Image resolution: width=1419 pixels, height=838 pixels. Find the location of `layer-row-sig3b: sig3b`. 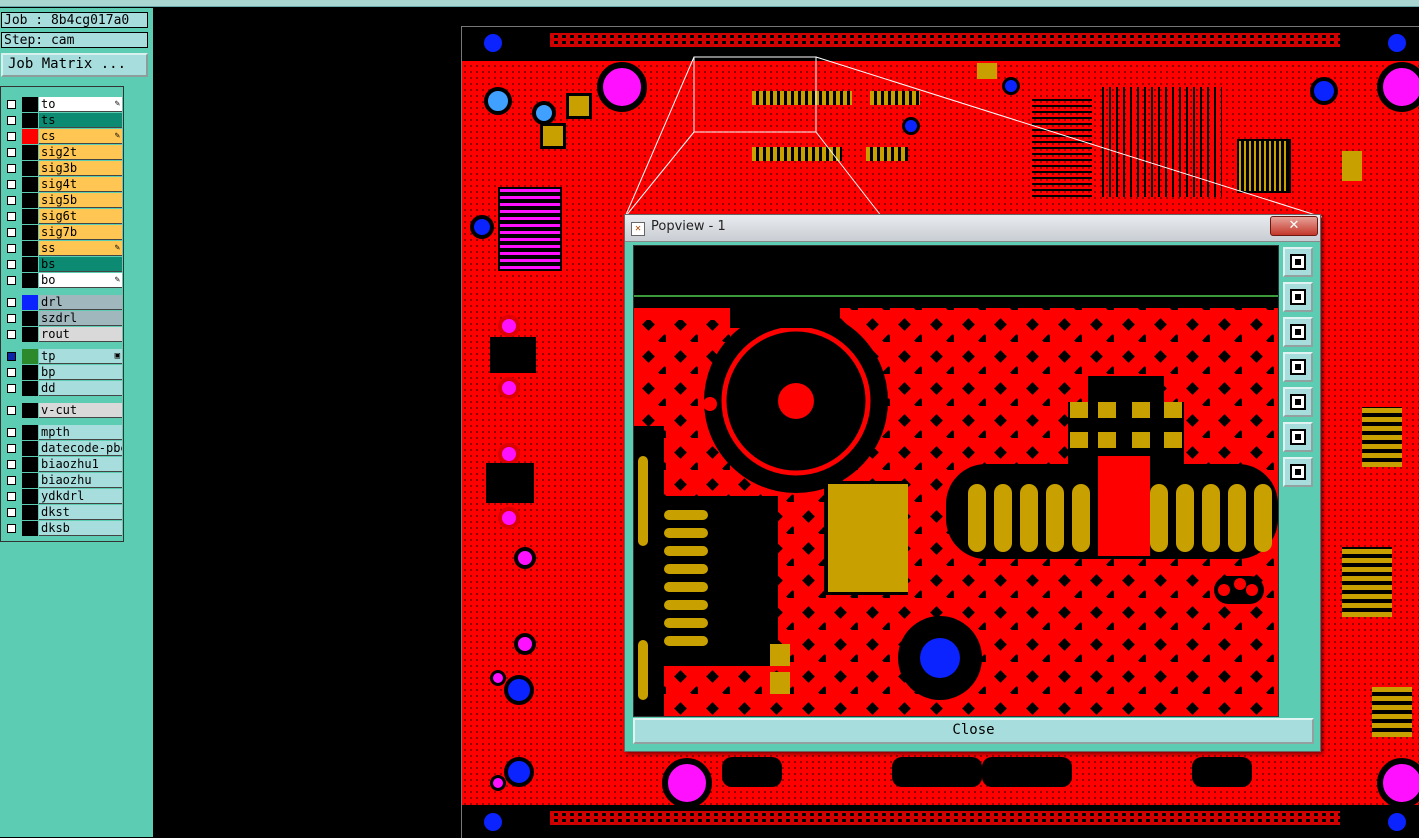

layer-row-sig3b: sig3b is located at coordinates (63, 168).